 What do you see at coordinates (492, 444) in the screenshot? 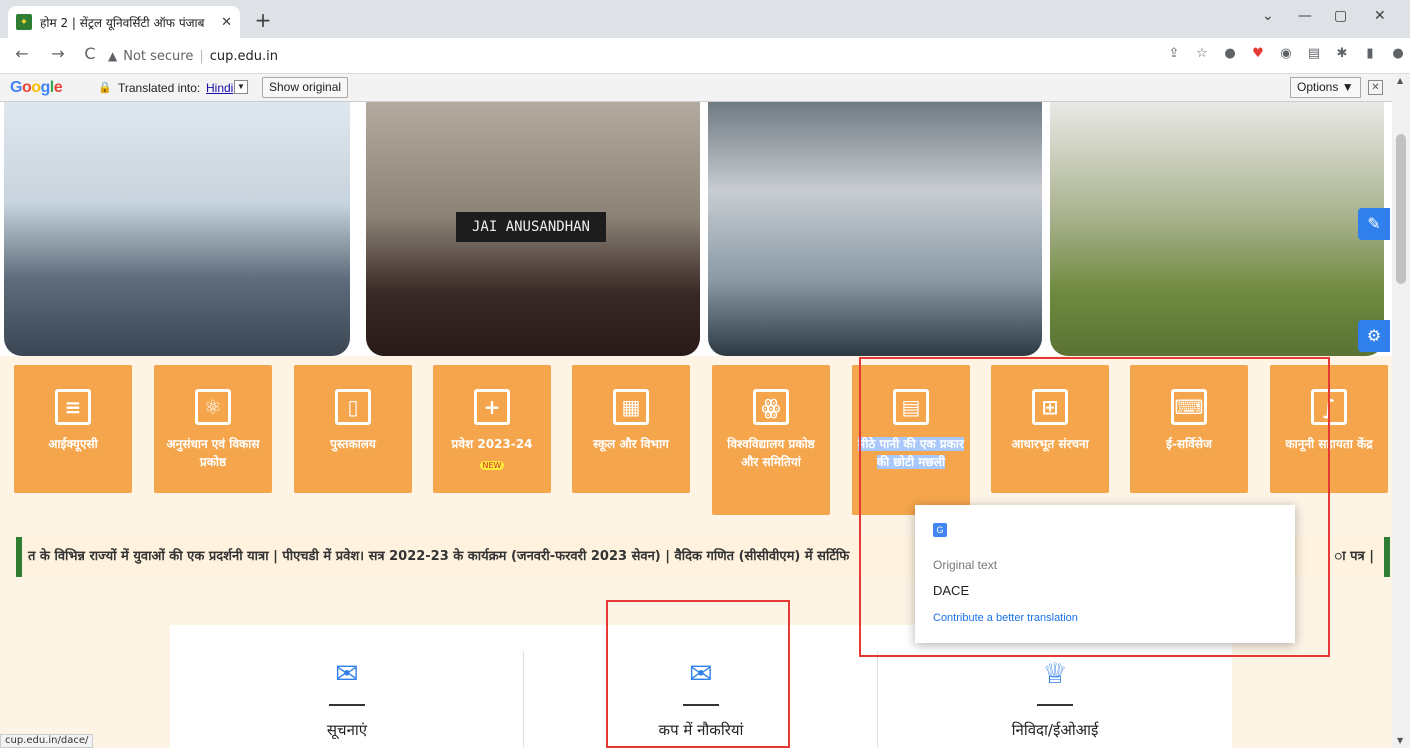
I see `tile-label: प्रवेश 2023-24` at bounding box center [492, 444].